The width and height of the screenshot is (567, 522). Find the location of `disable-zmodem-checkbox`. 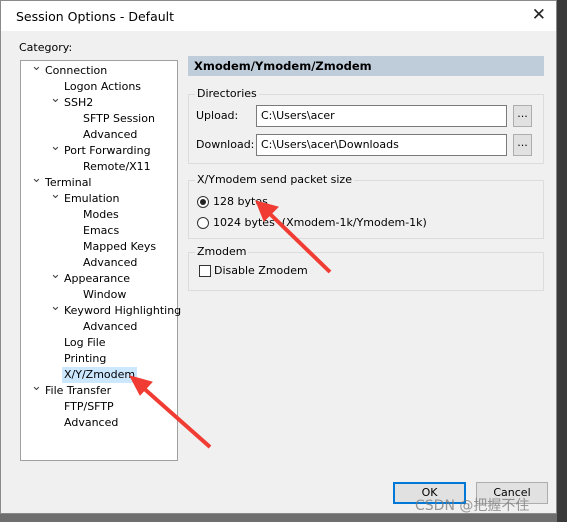

disable-zmodem-checkbox is located at coordinates (205, 271).